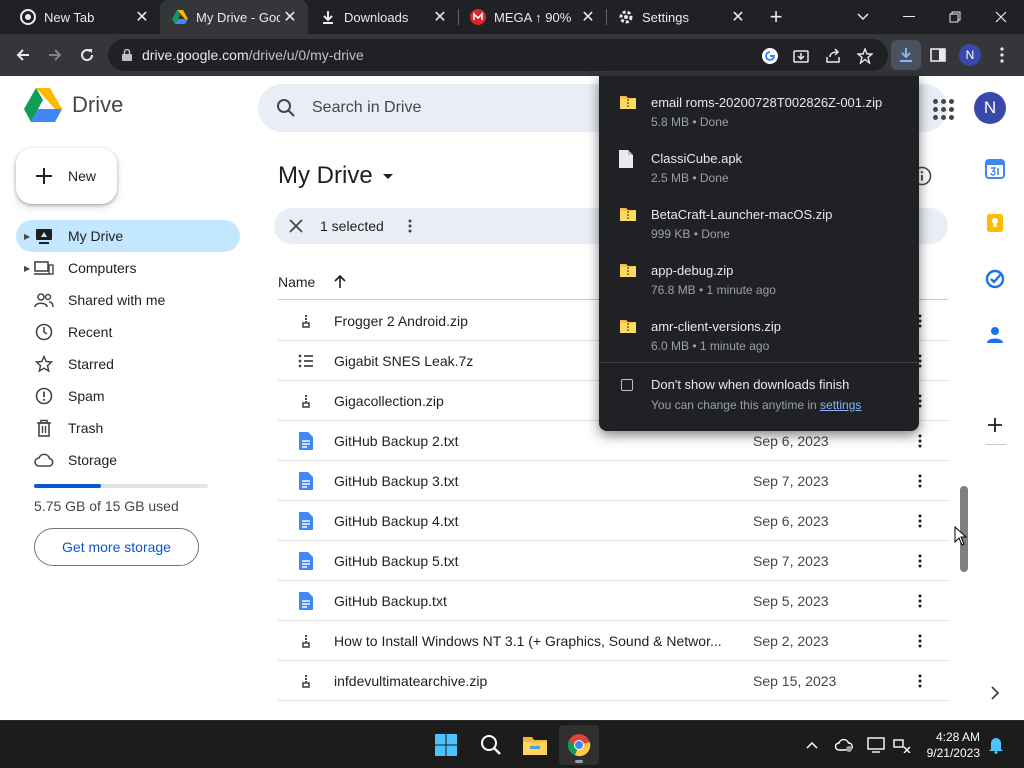 Image resolution: width=1024 pixels, height=768 pixels. Describe the element at coordinates (128, 396) in the screenshot. I see `sidebar-item-spam: Spam` at that location.